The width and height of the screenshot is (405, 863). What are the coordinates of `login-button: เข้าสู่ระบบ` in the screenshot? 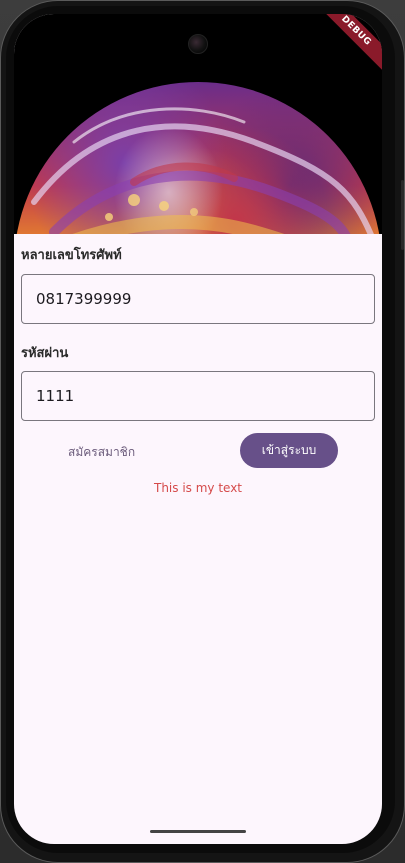 It's located at (289, 450).